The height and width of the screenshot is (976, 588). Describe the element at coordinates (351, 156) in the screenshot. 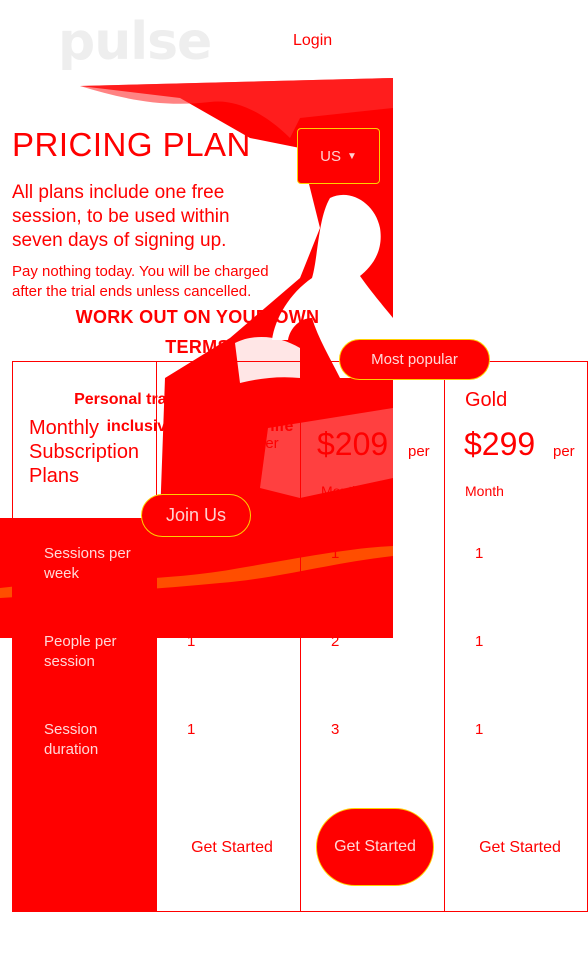

I see `chevron-down-icon: ▼` at that location.